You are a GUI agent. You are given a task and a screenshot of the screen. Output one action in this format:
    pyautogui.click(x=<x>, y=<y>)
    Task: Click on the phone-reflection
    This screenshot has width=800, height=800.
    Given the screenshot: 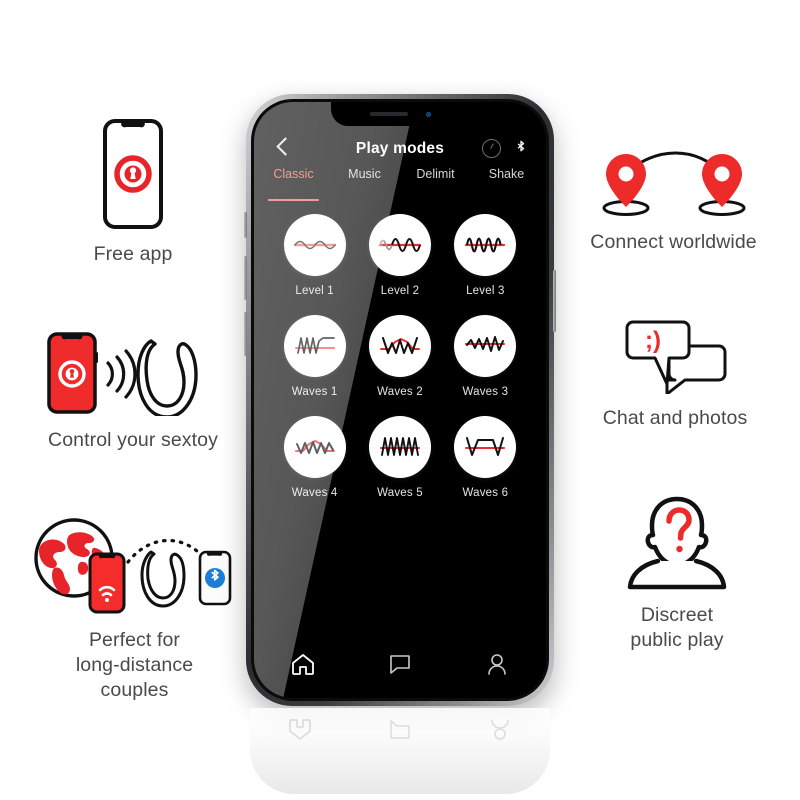 What is the action you would take?
    pyautogui.click(x=400, y=751)
    